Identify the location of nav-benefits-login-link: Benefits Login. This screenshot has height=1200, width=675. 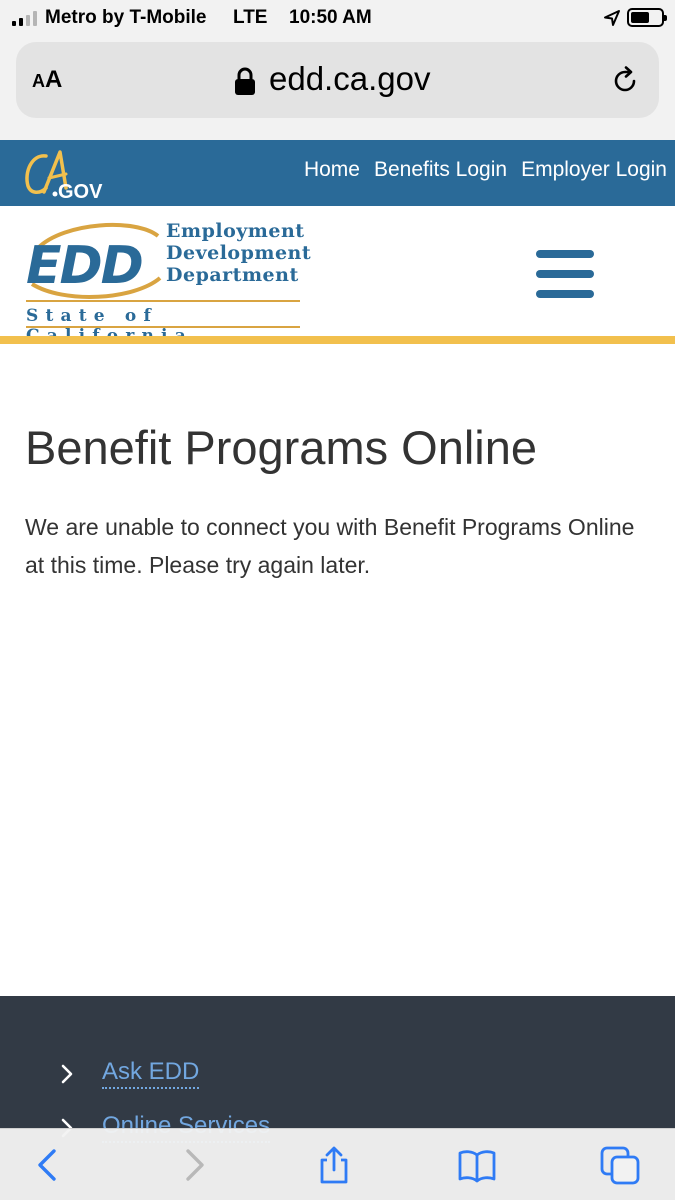
(440, 170).